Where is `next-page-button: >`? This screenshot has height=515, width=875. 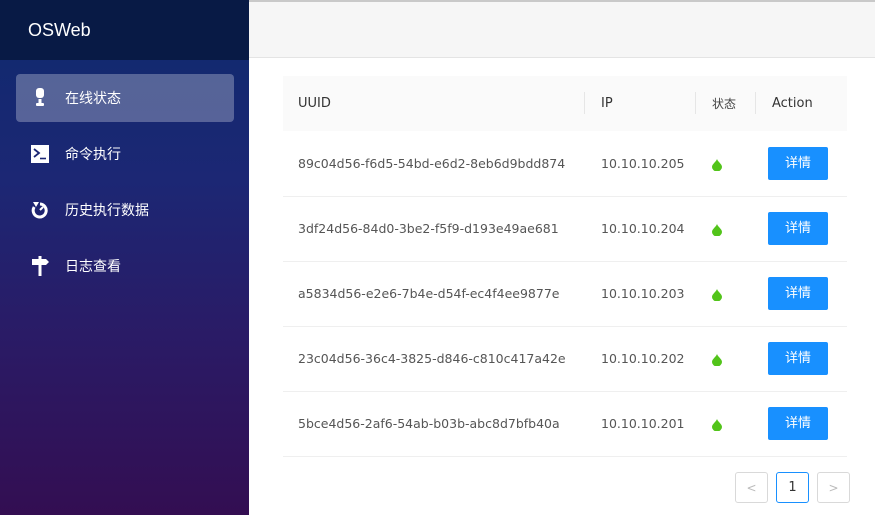
next-page-button: > is located at coordinates (833, 487).